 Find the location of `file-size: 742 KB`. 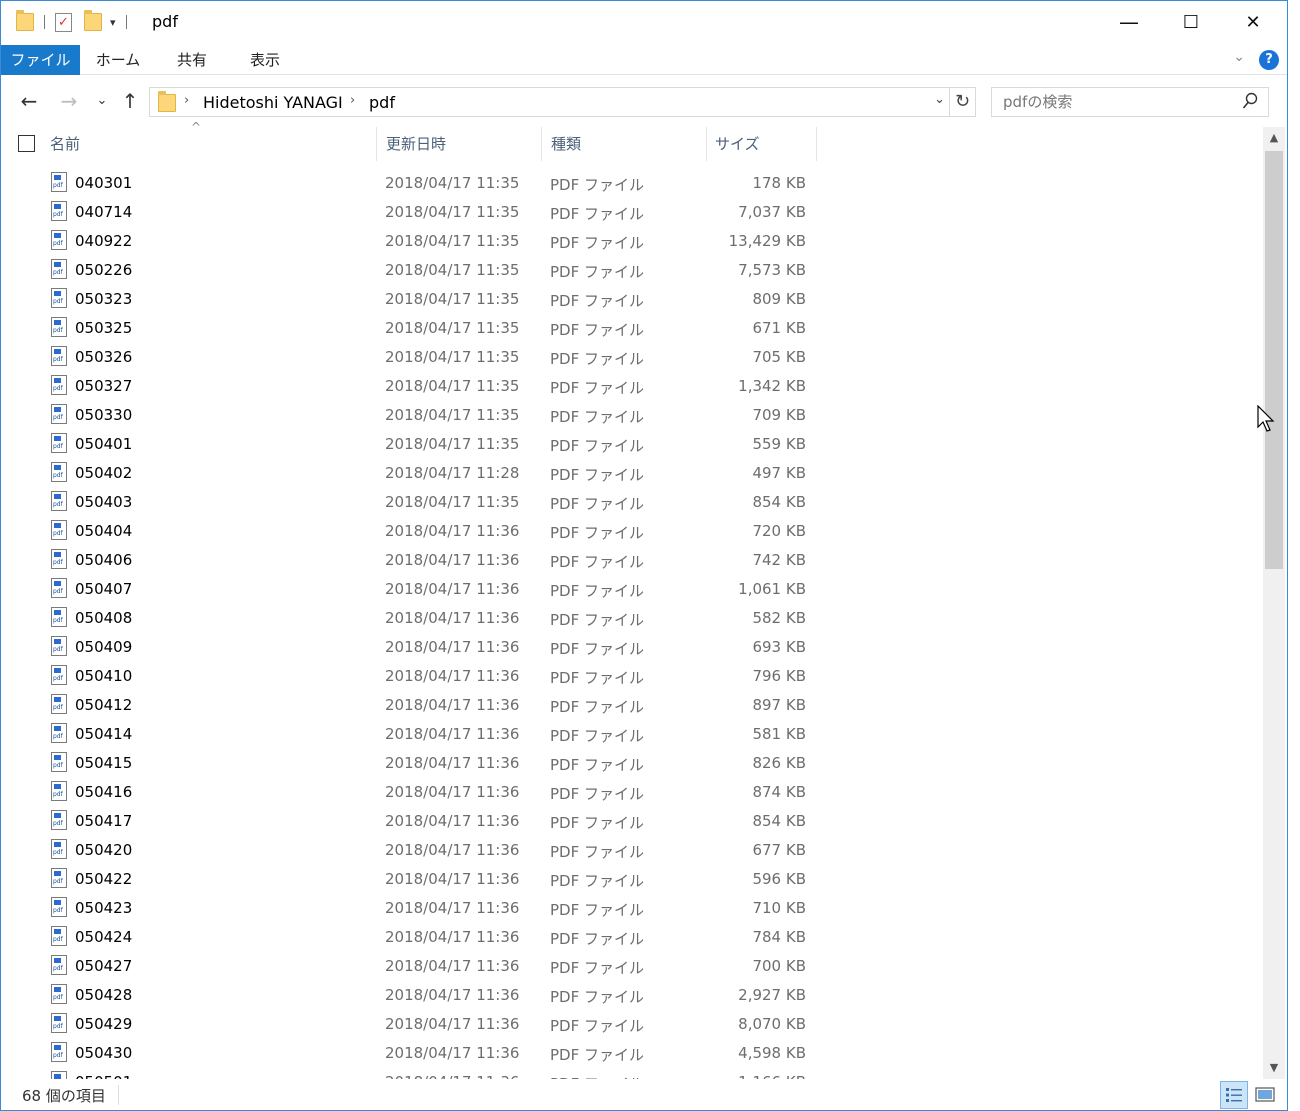

file-size: 742 KB is located at coordinates (779, 560).